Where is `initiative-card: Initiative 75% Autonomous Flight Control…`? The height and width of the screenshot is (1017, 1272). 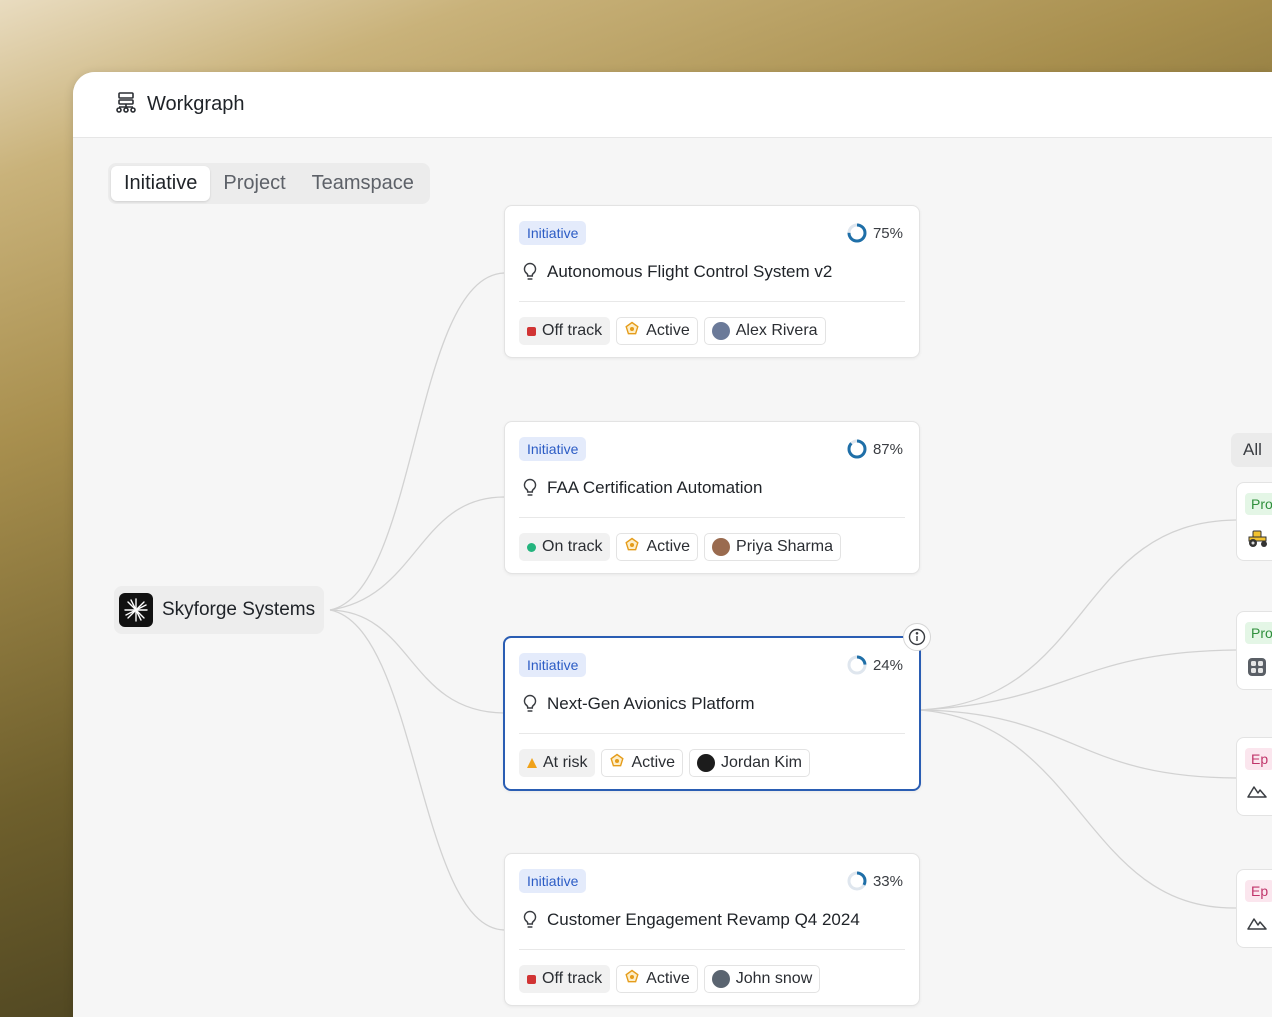
initiative-card: Initiative 75% Autonomous Flight Control… is located at coordinates (712, 281).